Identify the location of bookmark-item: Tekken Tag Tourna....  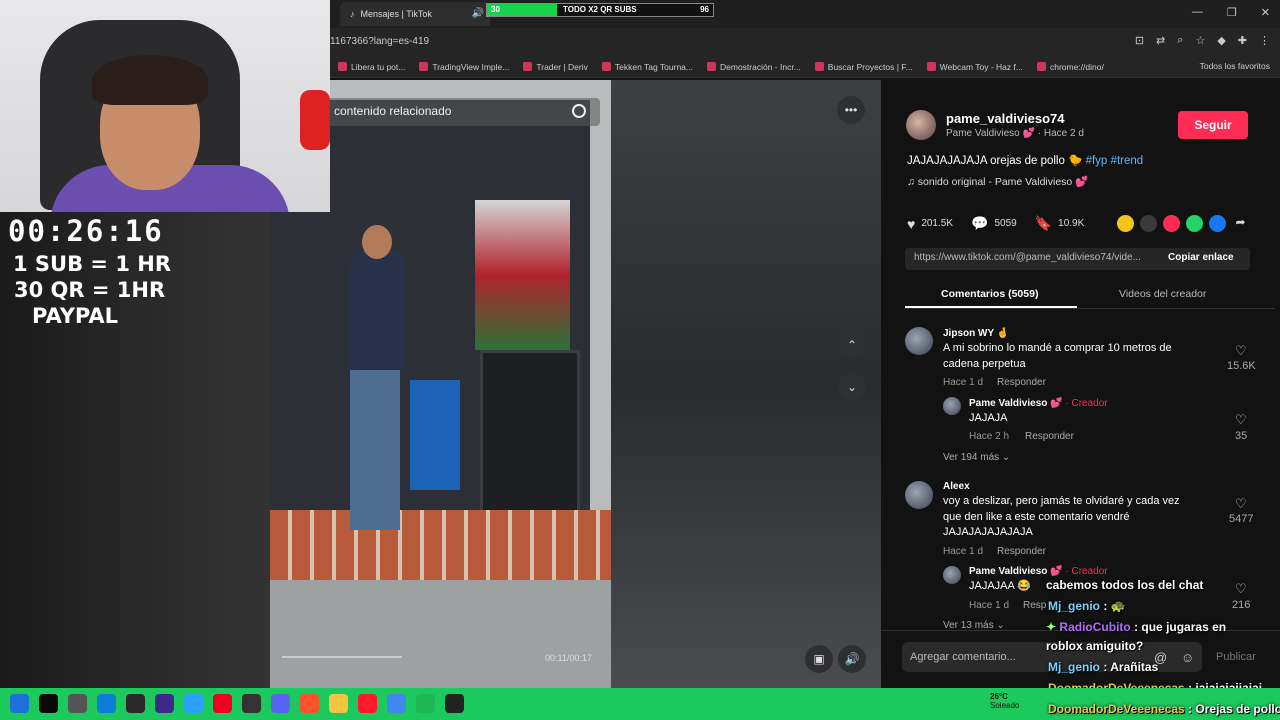
(647, 67).